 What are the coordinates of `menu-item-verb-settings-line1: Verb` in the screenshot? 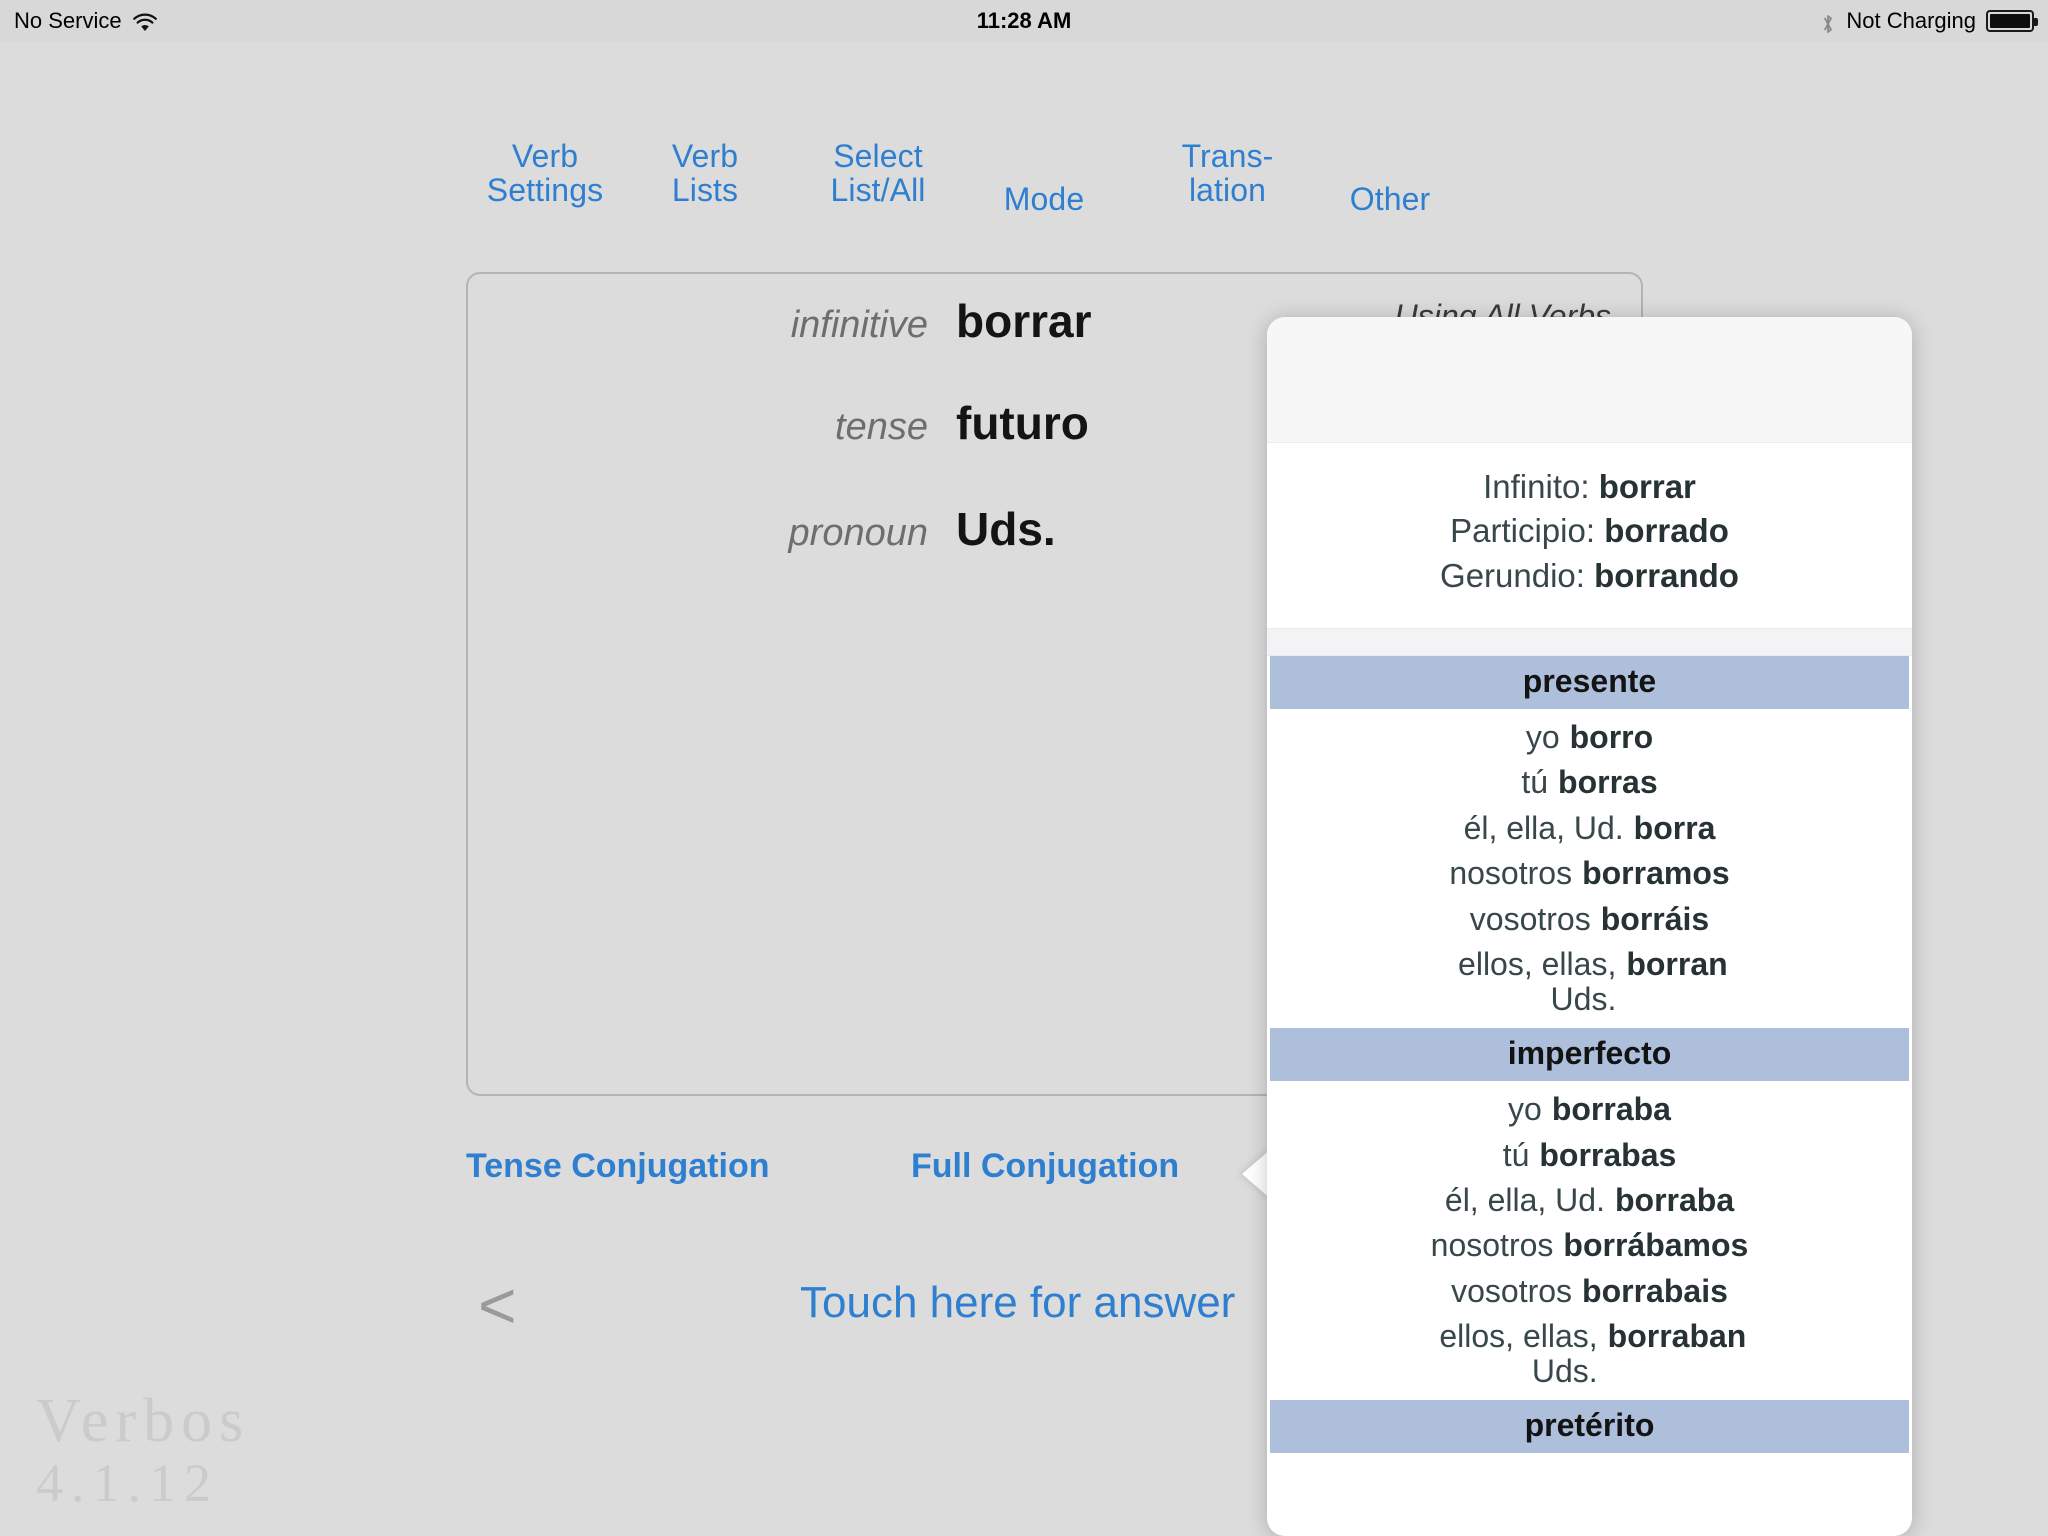 It's located at (545, 156).